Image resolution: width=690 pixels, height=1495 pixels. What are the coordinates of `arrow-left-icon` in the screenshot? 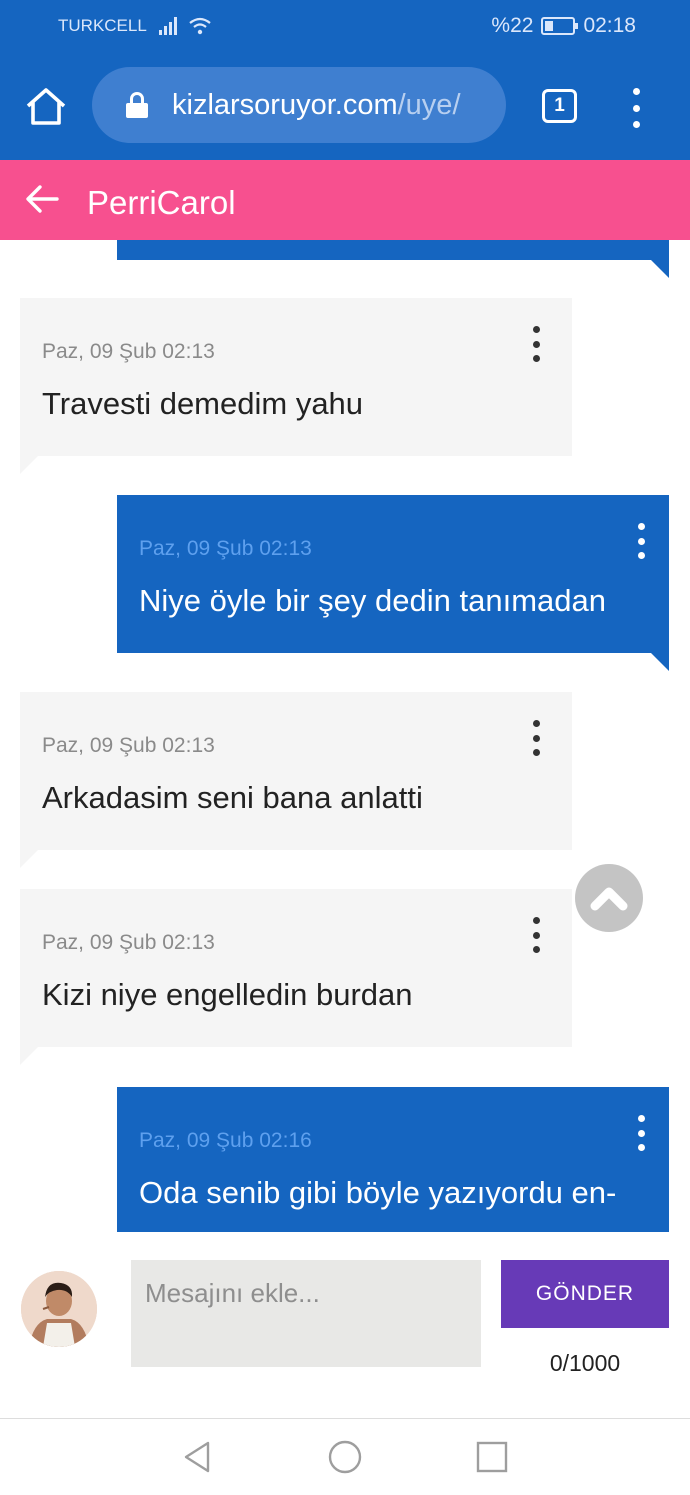 It's located at (42, 199).